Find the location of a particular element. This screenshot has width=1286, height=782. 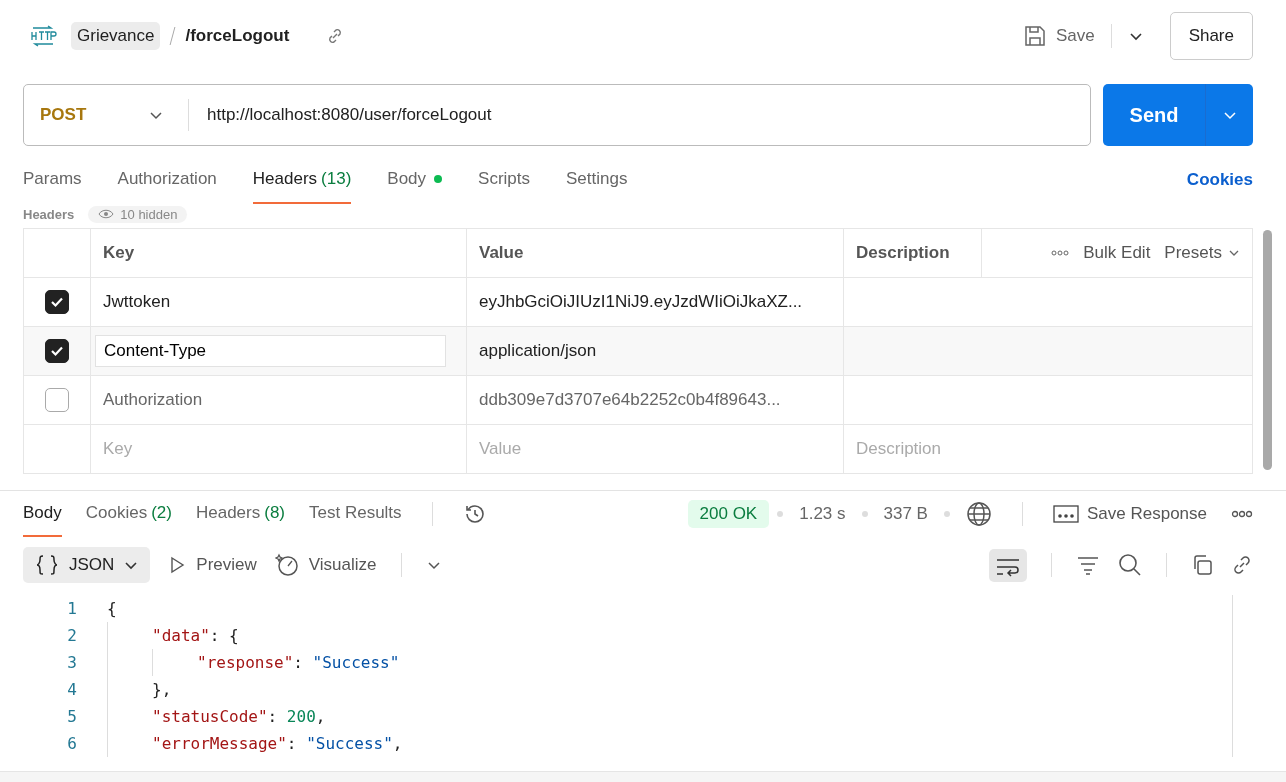

status-badge: 200 OK is located at coordinates (728, 514).